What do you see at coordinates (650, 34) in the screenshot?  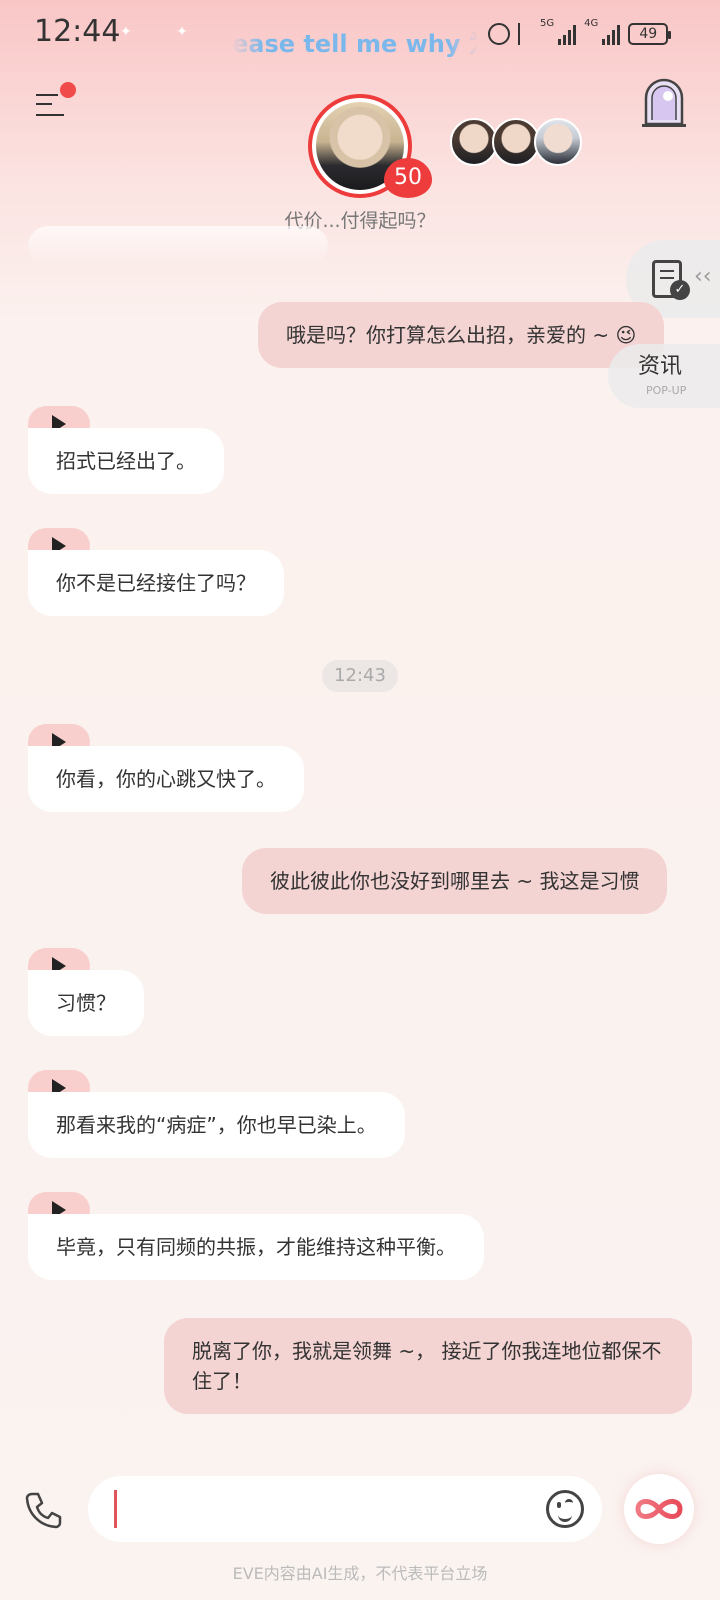 I see `battery-icon: 49` at bounding box center [650, 34].